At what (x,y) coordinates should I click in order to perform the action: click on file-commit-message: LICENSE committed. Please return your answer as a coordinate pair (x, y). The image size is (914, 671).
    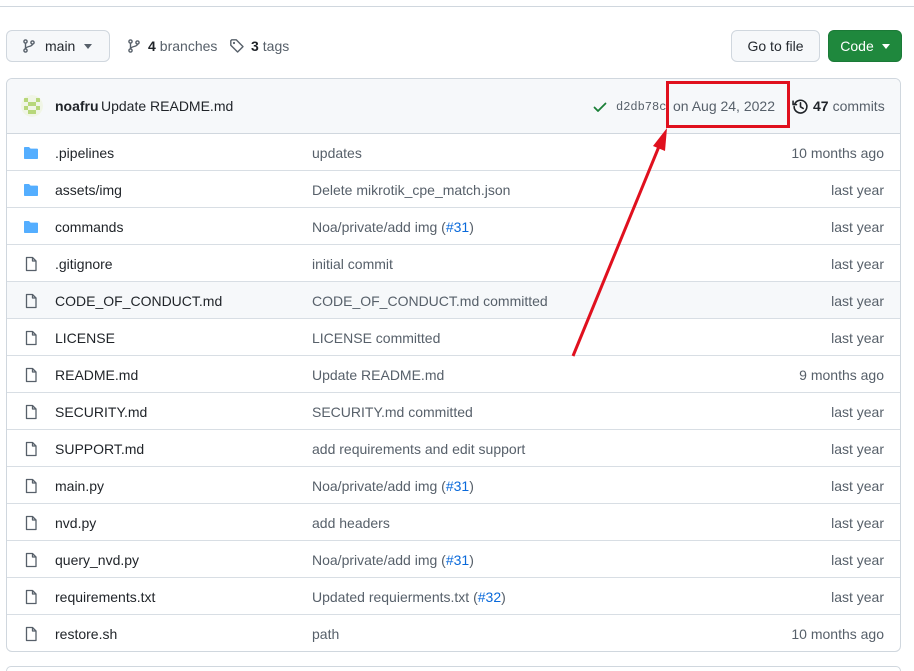
    Looking at the image, I should click on (376, 338).